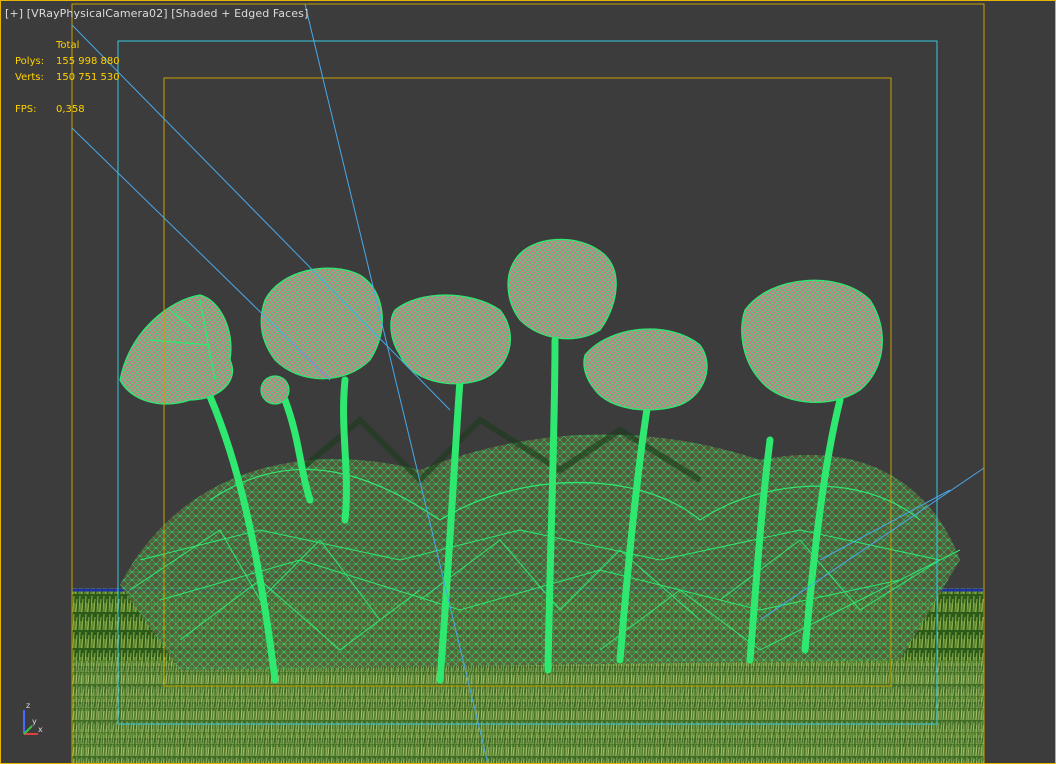  I want to click on x-axis-label: x, so click(40, 729).